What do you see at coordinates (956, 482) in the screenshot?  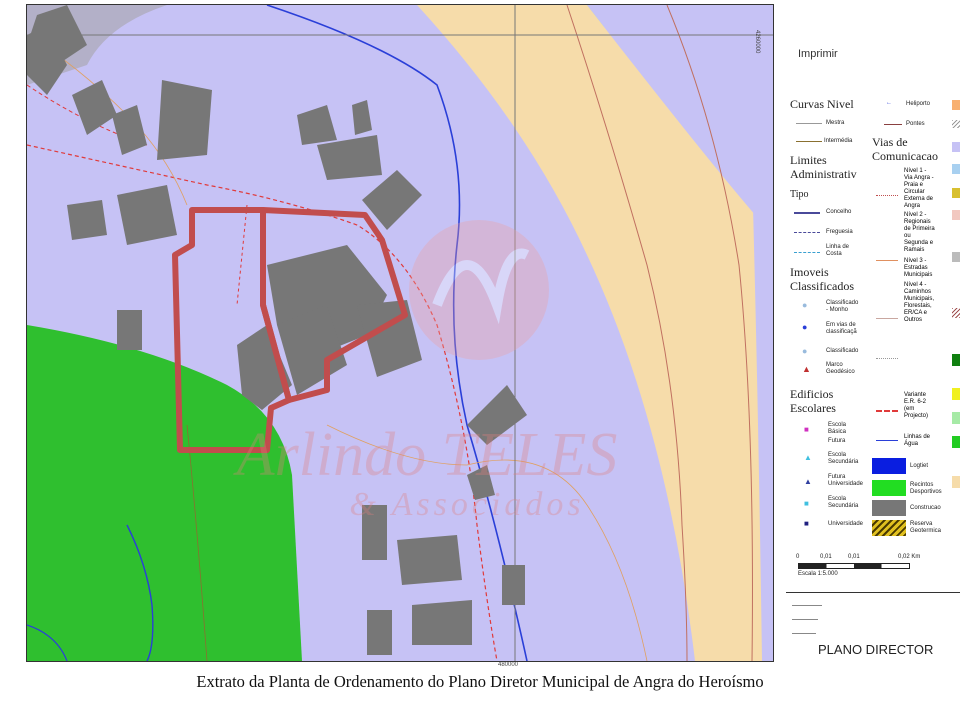 I see `strip-beige` at bounding box center [956, 482].